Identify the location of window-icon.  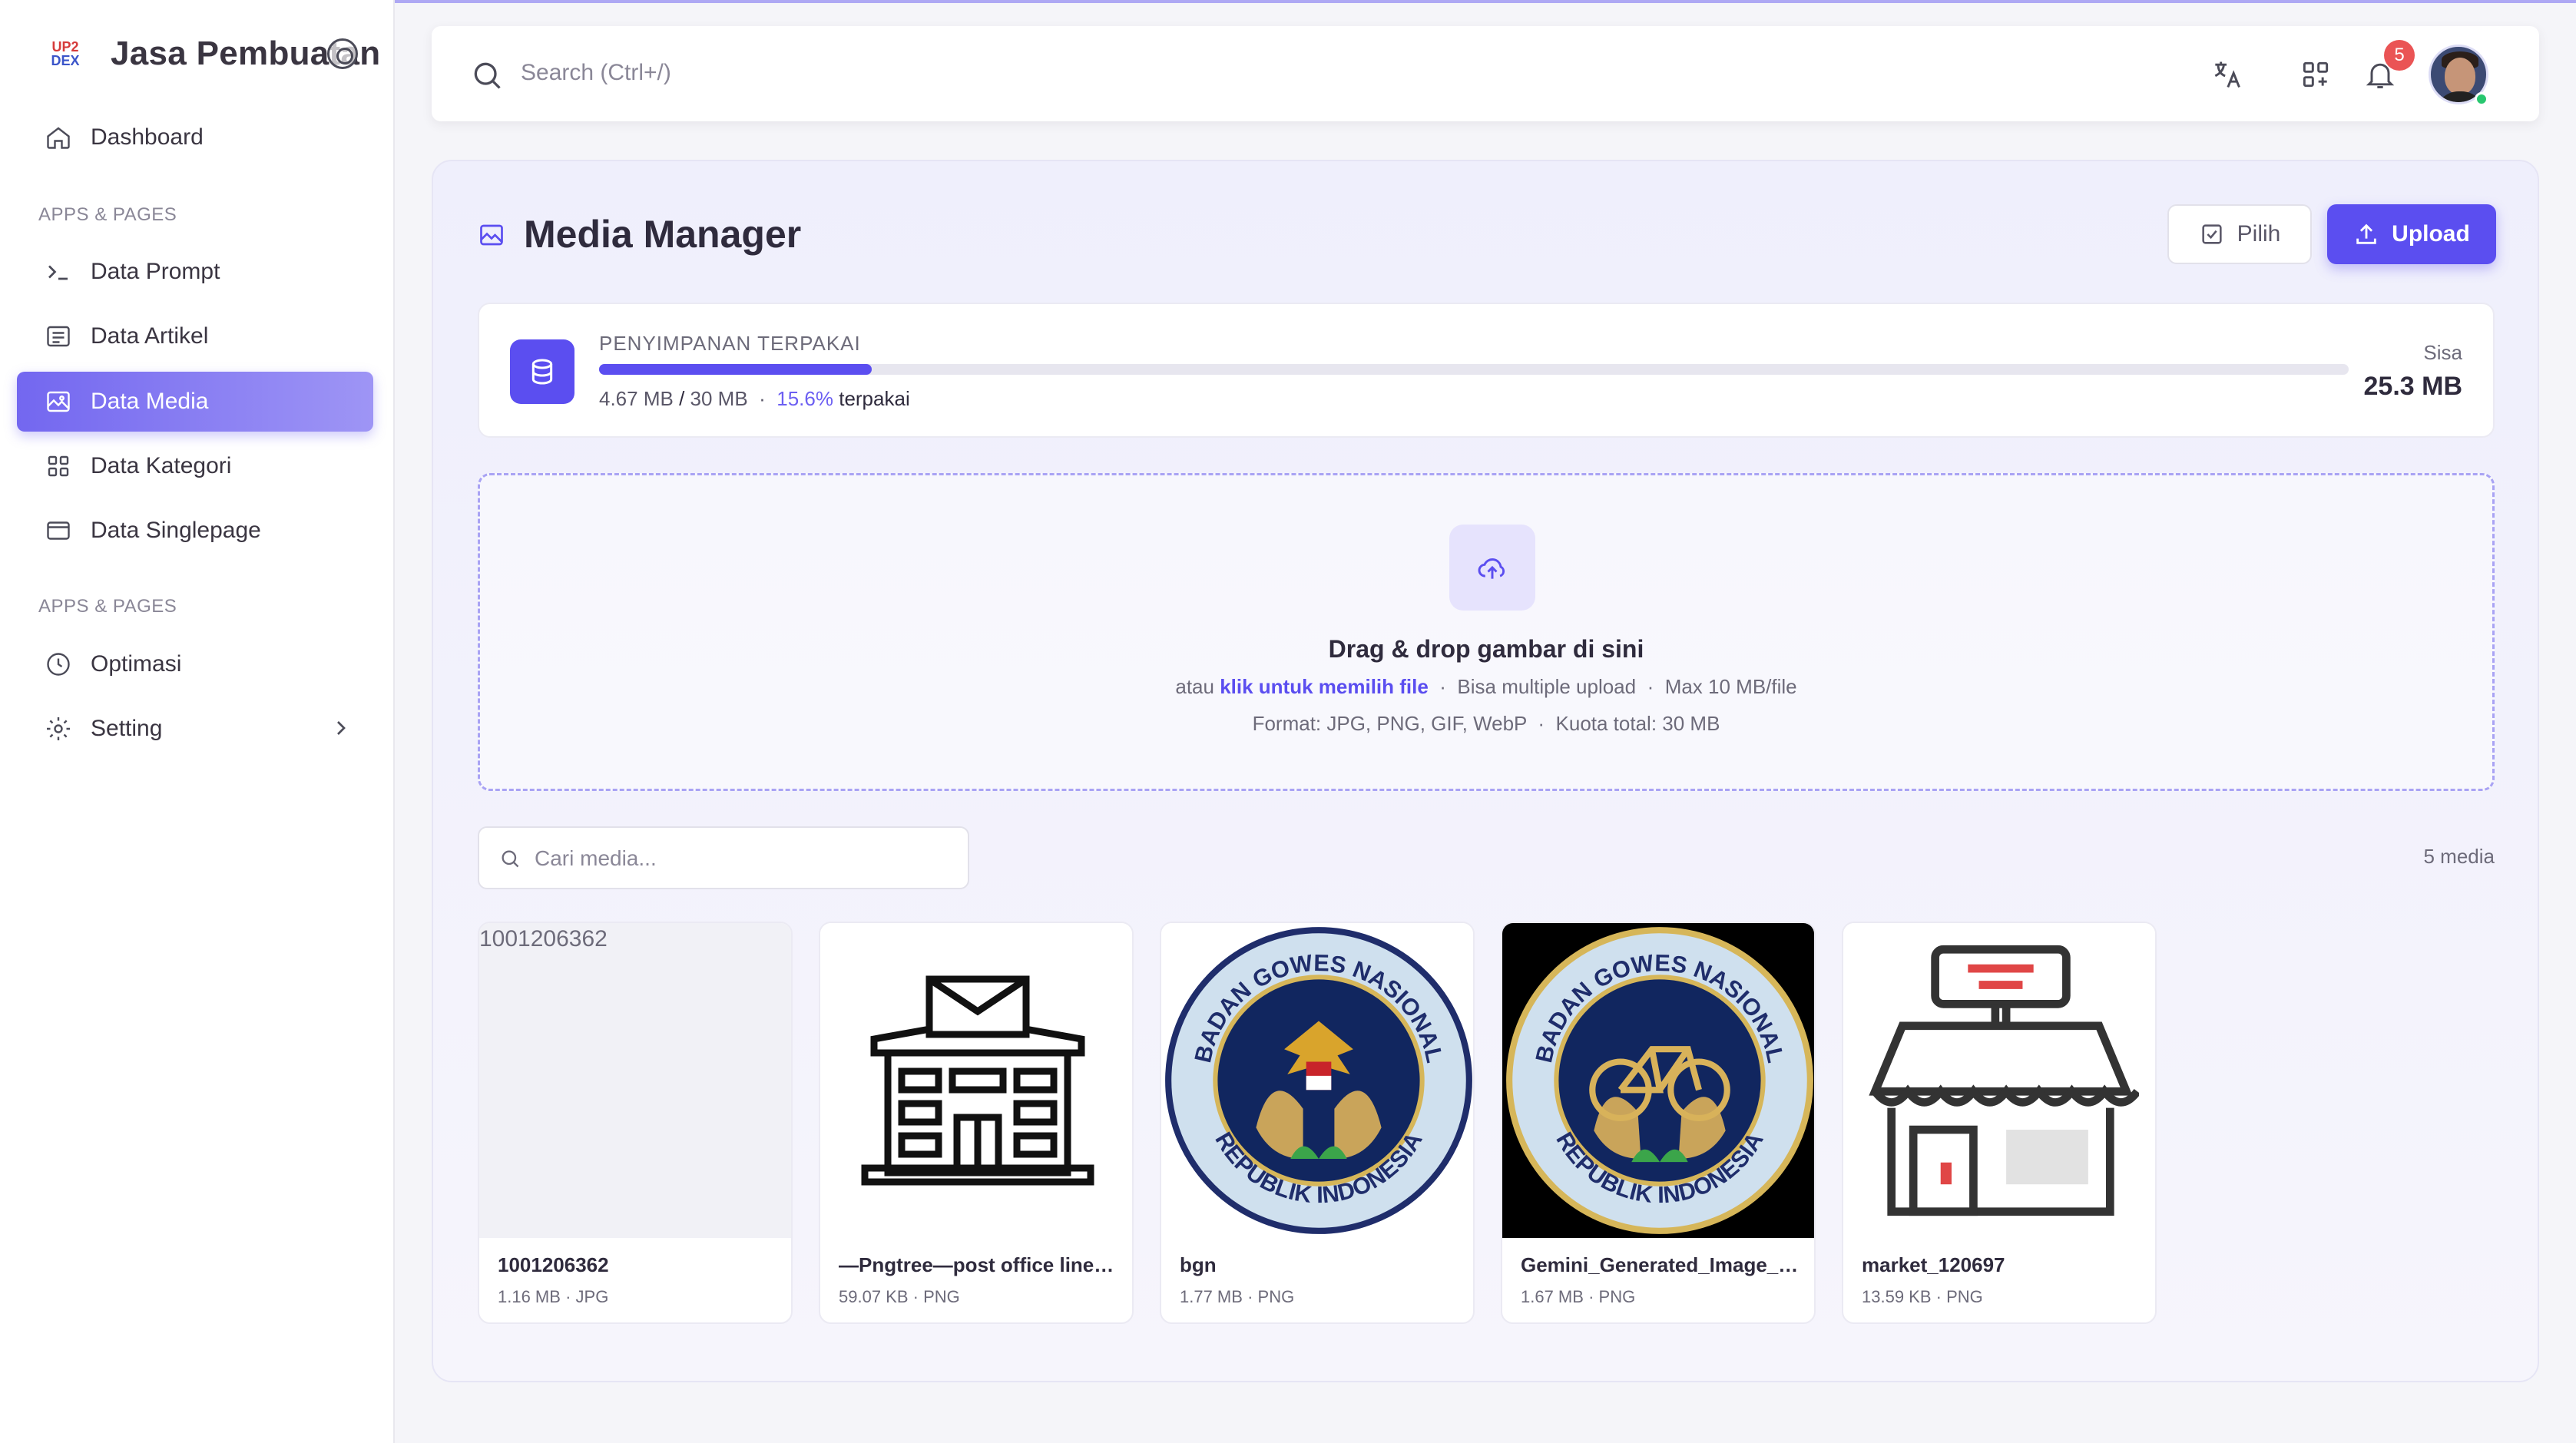
(58, 531).